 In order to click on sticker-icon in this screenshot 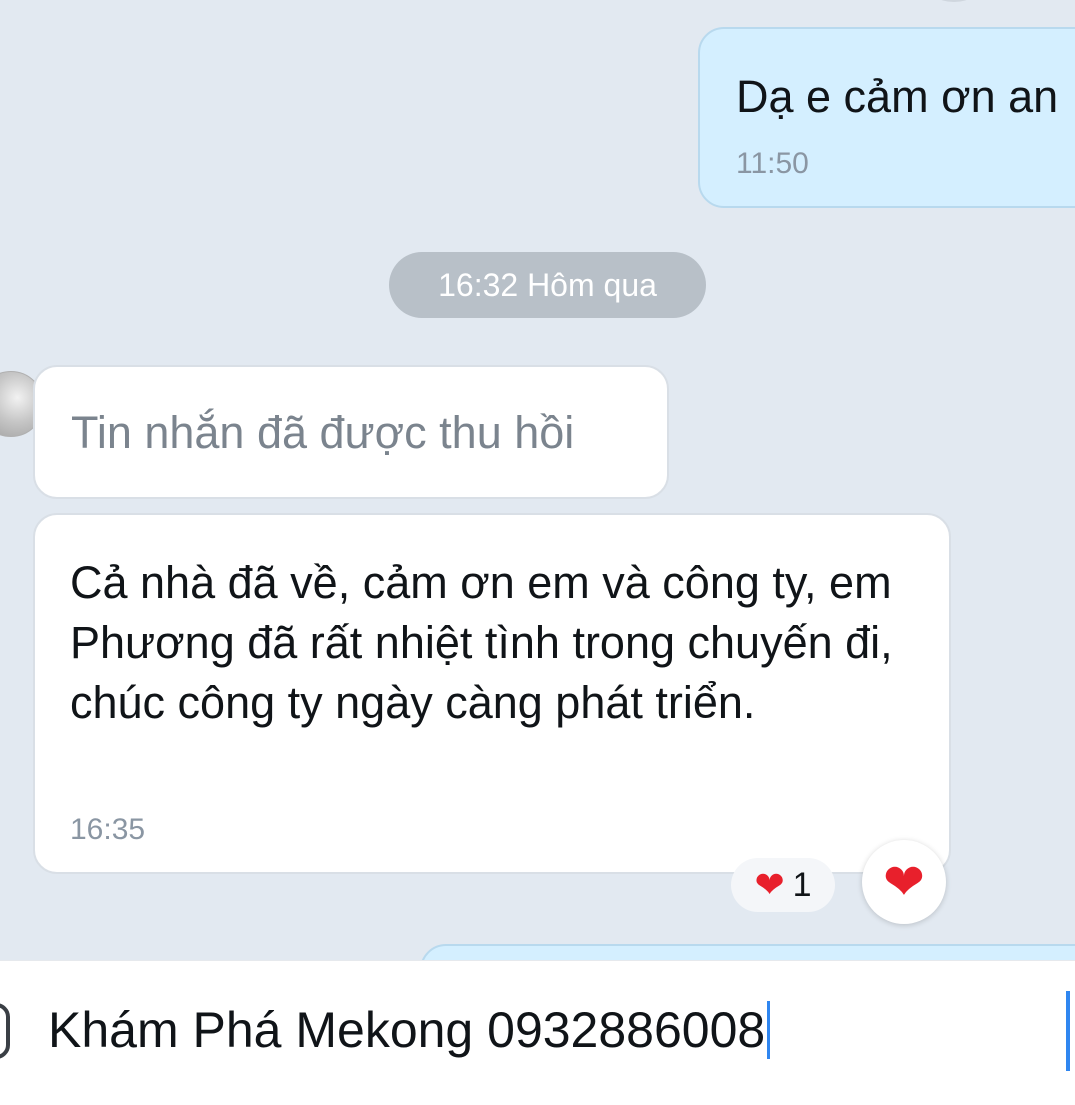, I will do `click(5, 1031)`.